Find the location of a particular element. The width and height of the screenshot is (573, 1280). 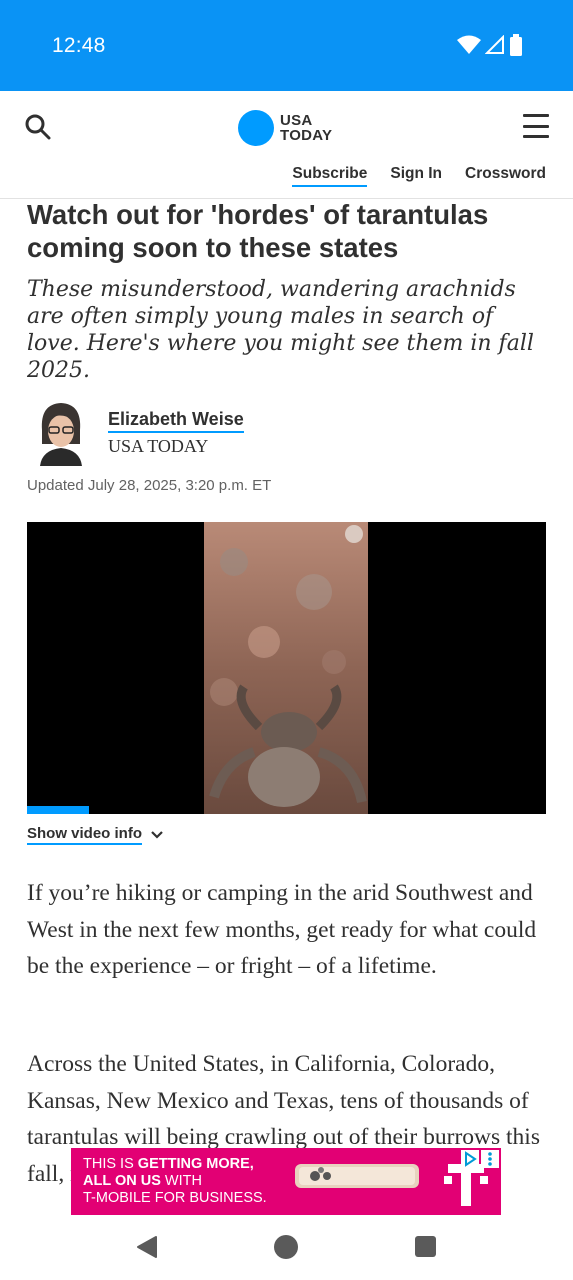

byline: Elizabeth Weise USA TODAY is located at coordinates (286, 433).